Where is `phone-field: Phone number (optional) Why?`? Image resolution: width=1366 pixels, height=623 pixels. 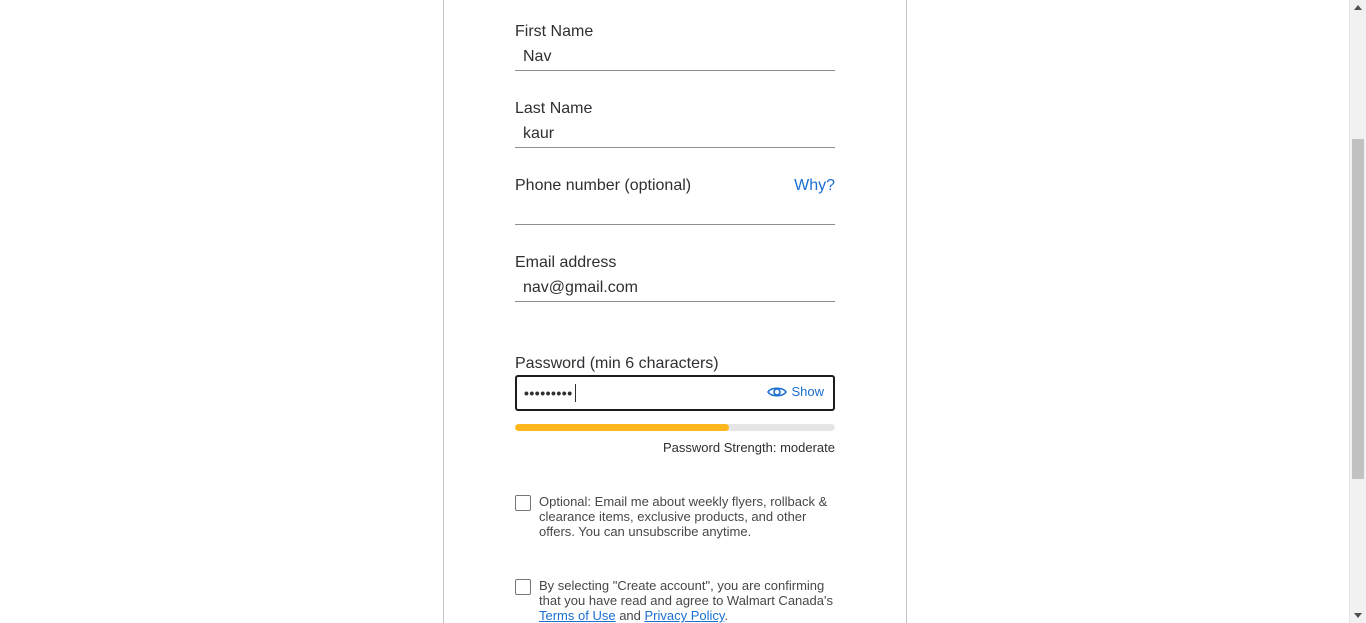 phone-field: Phone number (optional) Why? is located at coordinates (675, 200).